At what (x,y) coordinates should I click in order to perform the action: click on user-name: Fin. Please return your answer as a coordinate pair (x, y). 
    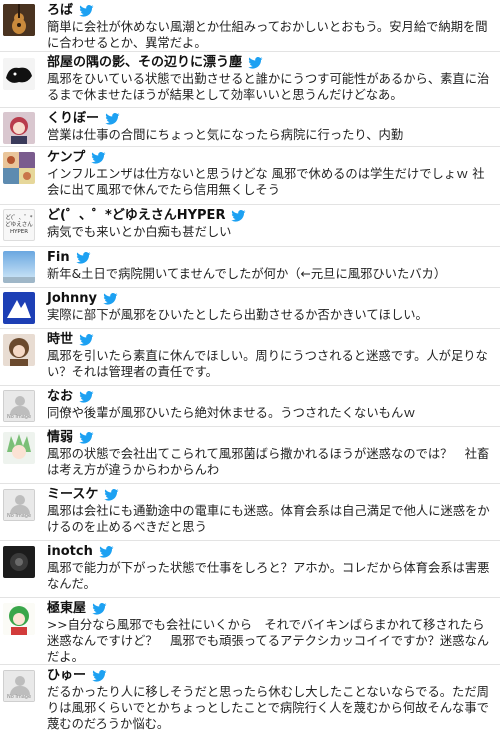
    Looking at the image, I should click on (58, 258).